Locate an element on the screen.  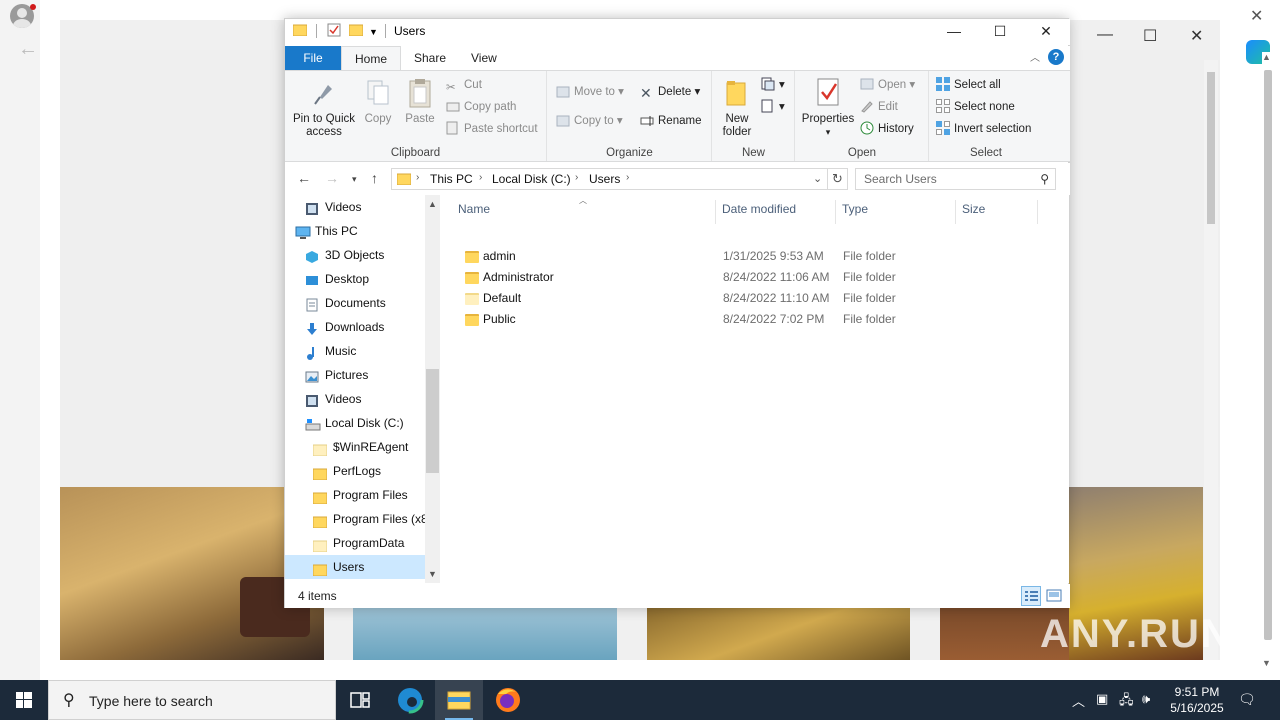
copy-button: Copy is located at coordinates (378, 101).